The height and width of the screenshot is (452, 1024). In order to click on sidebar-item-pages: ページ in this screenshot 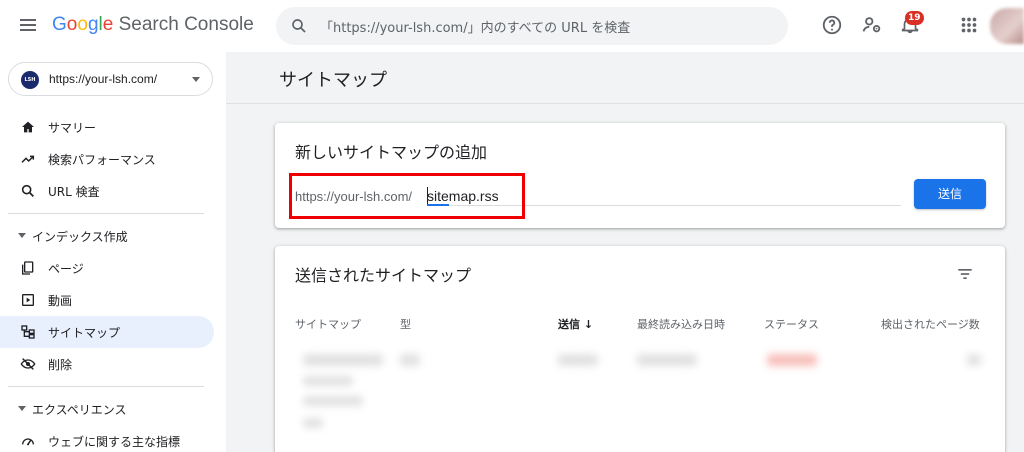, I will do `click(107, 268)`.